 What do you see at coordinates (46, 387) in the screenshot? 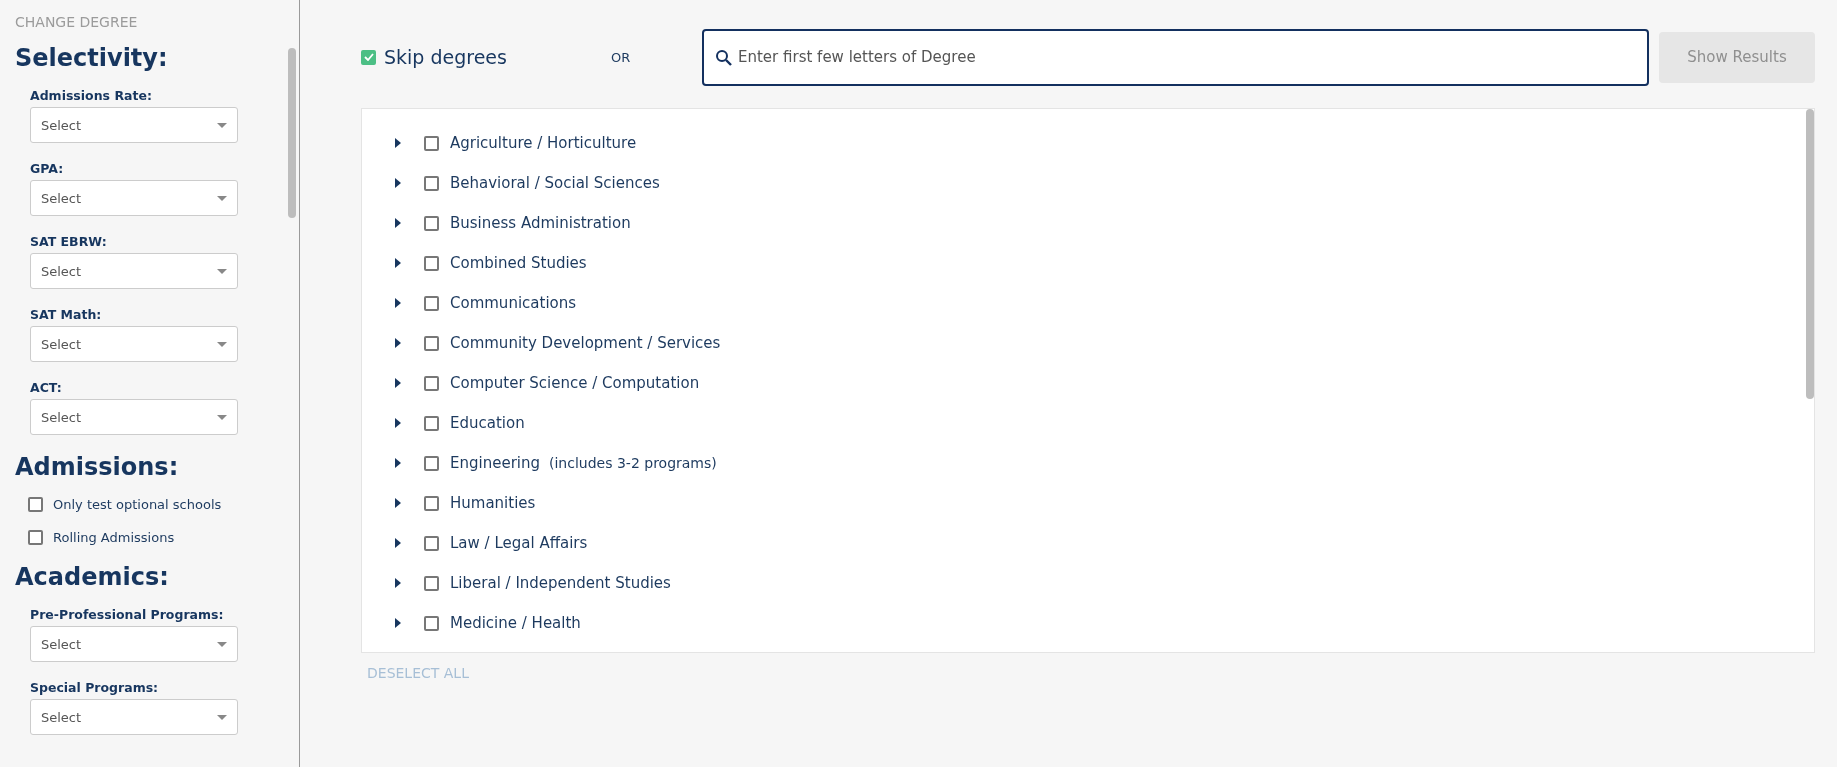
I see `field-label: ACT:` at bounding box center [46, 387].